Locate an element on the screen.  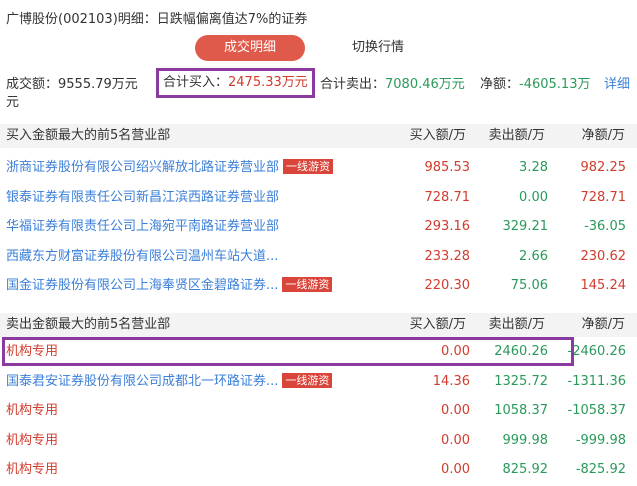
sell-amount: 3.28 is located at coordinates (533, 167).